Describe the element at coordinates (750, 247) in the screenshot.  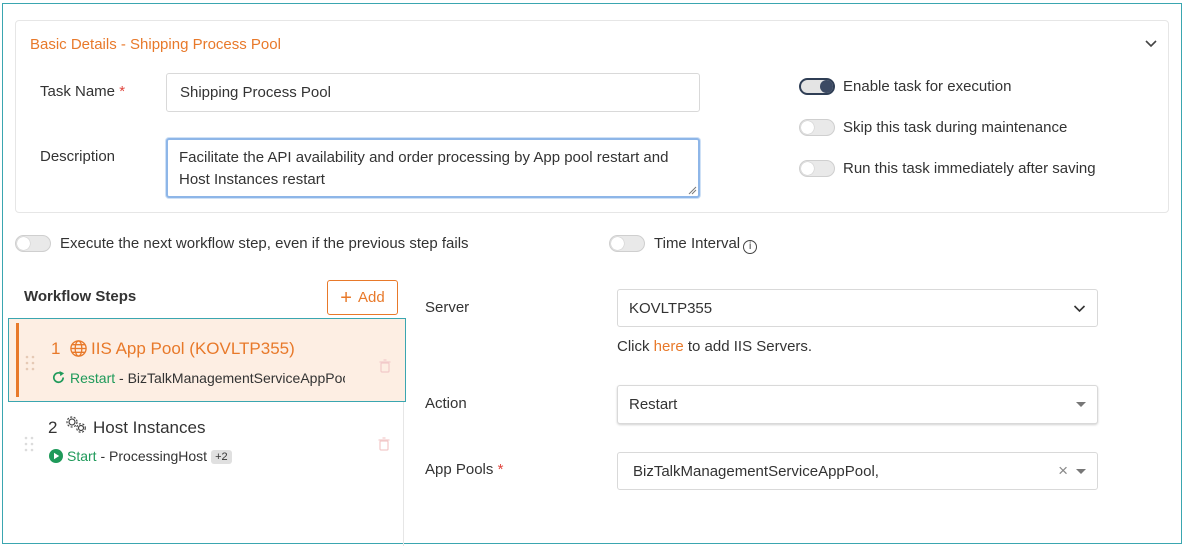
I see `info-icon: i` at that location.